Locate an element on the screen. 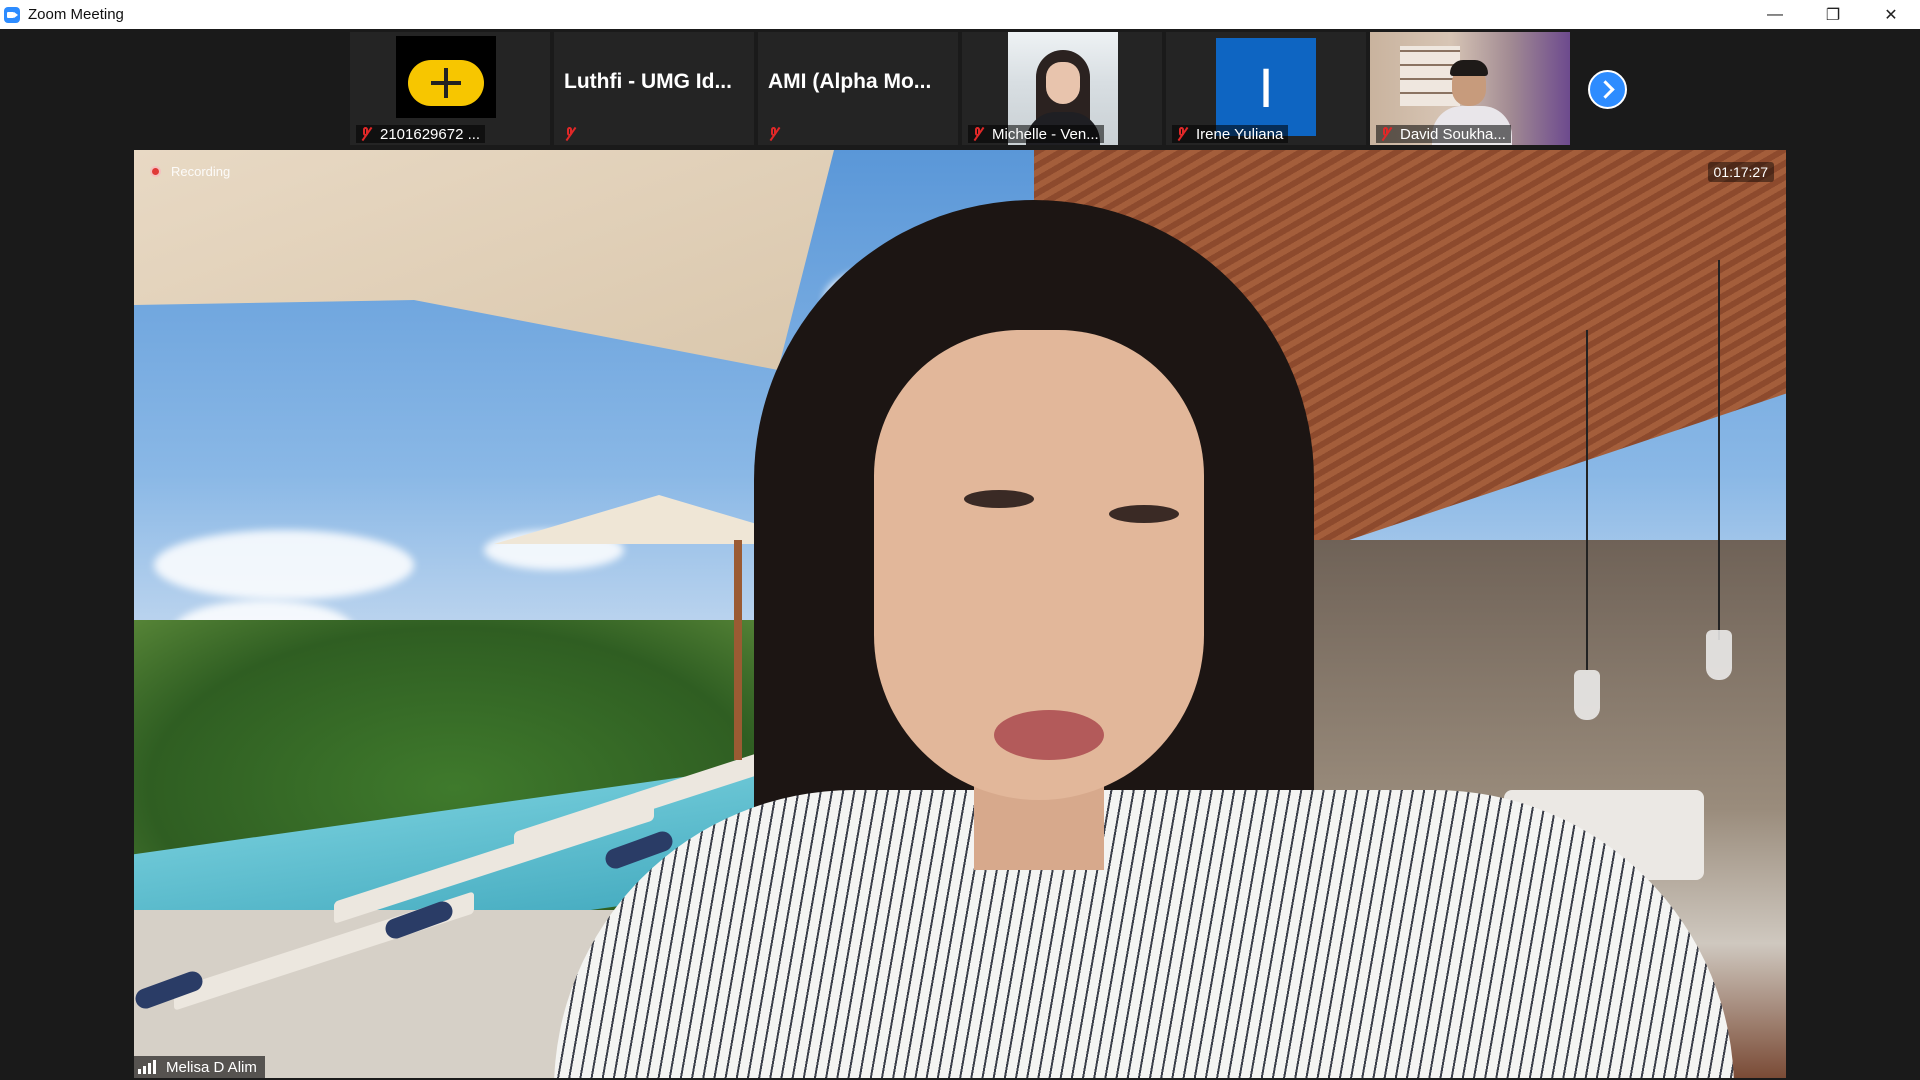 This screenshot has width=1920, height=1080. participant-name-label: Irene Yuliana is located at coordinates (1230, 134).